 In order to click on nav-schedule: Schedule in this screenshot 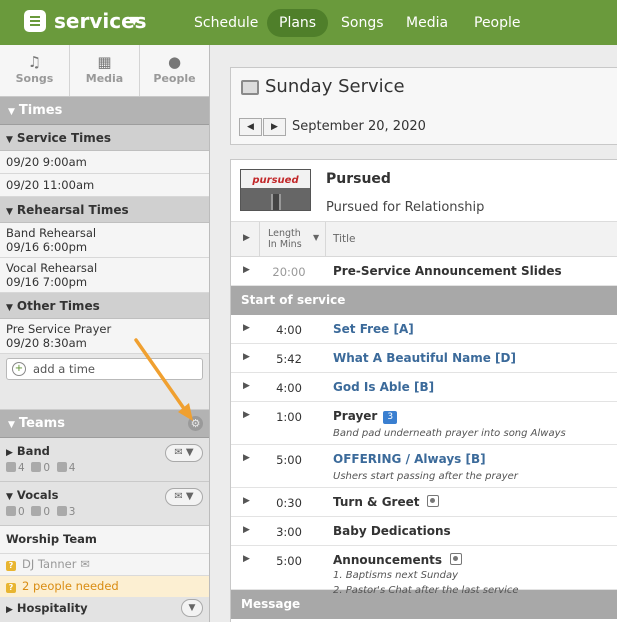, I will do `click(226, 23)`.